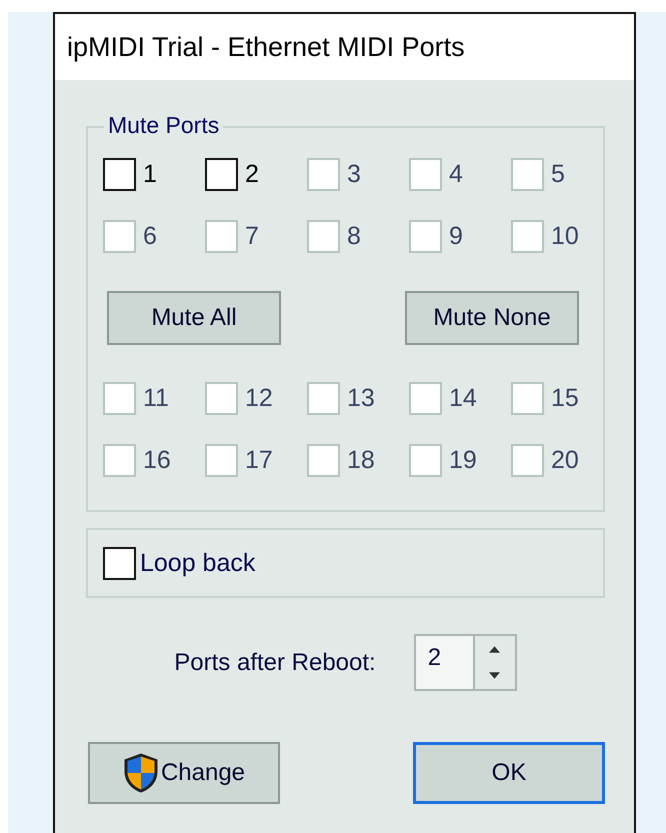 This screenshot has width=666, height=833. I want to click on port-label: 1, so click(150, 174).